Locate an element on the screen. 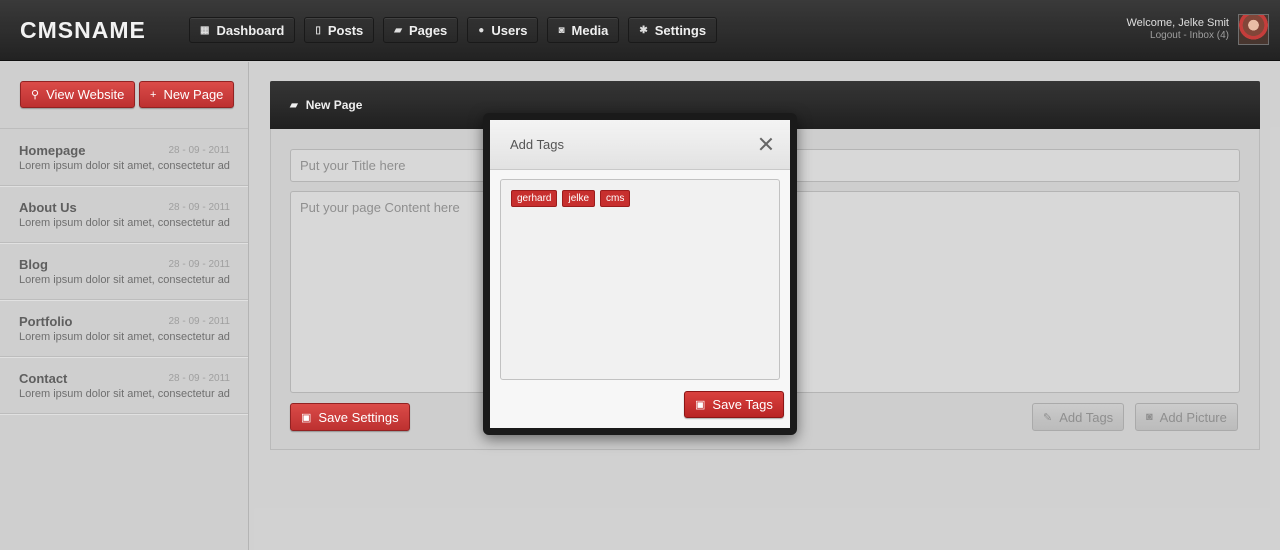 Image resolution: width=1280 pixels, height=550 pixels. nav-label: Media is located at coordinates (590, 30).